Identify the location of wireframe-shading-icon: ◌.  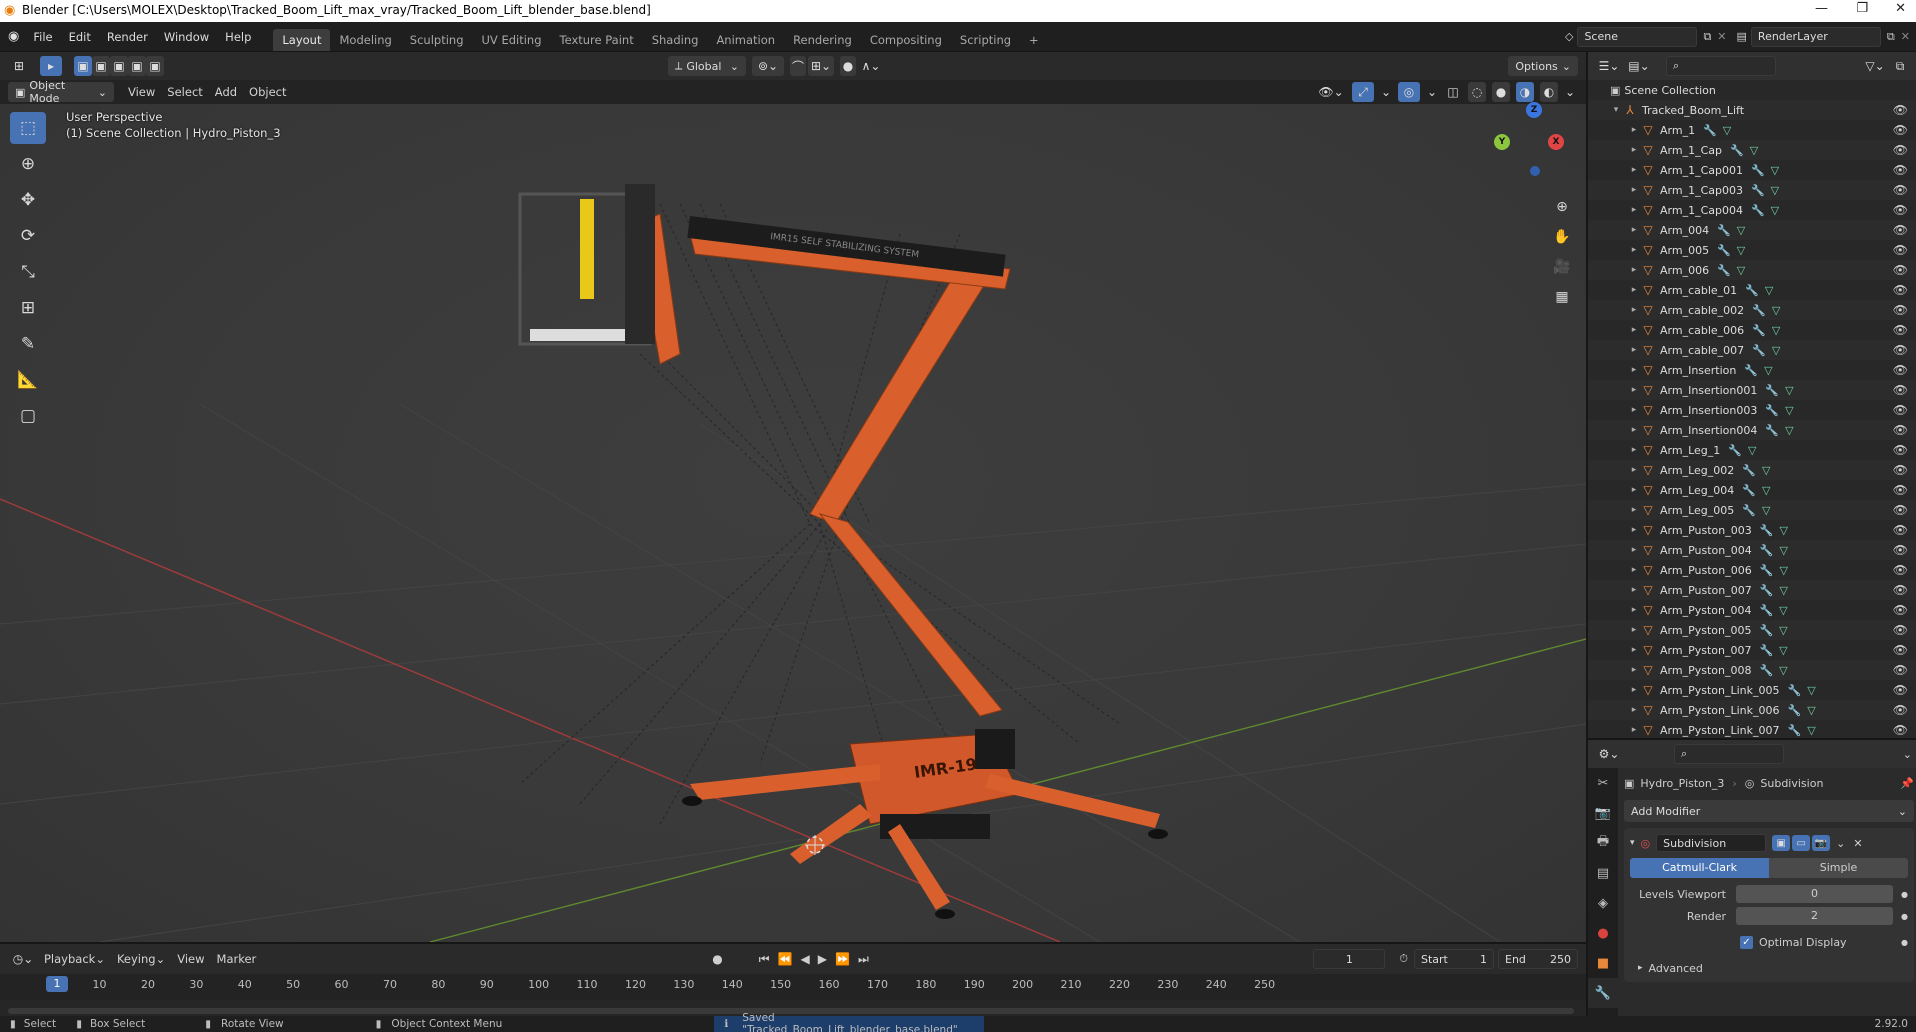
(1477, 92).